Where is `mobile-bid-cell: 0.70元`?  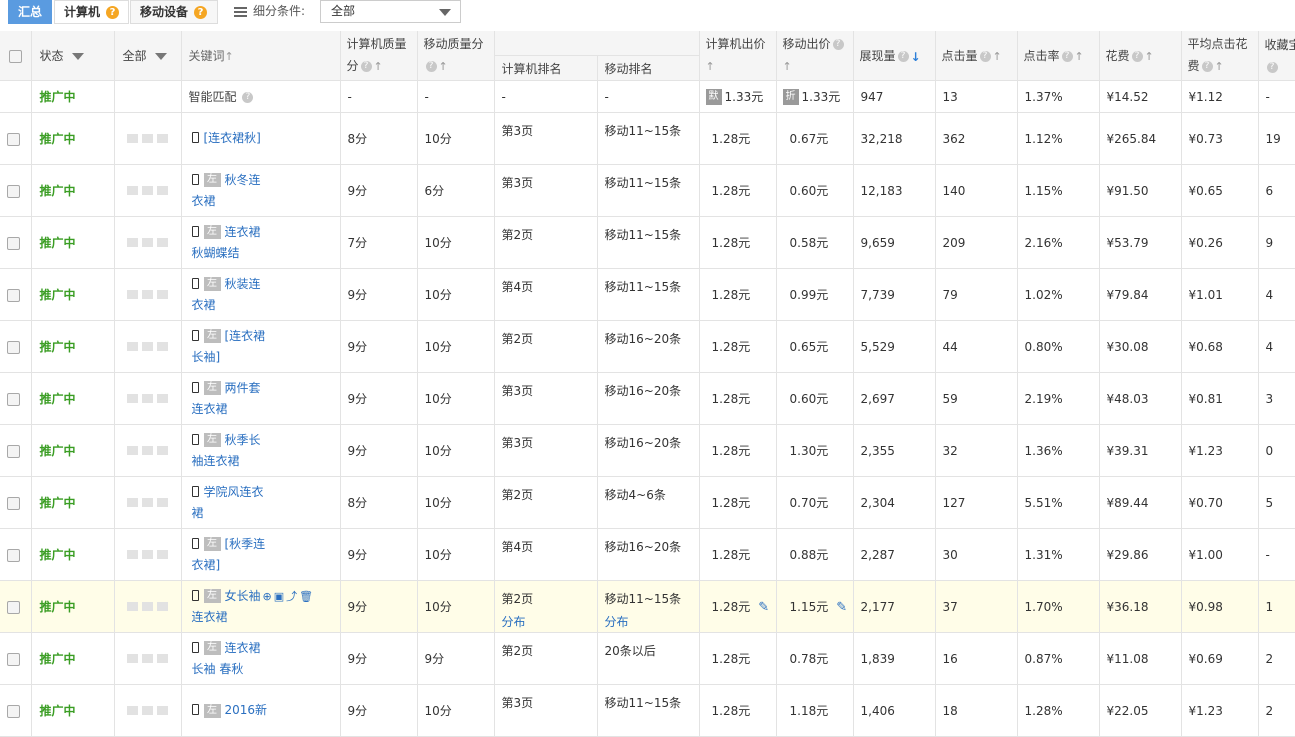
mobile-bid-cell: 0.70元 is located at coordinates (814, 503).